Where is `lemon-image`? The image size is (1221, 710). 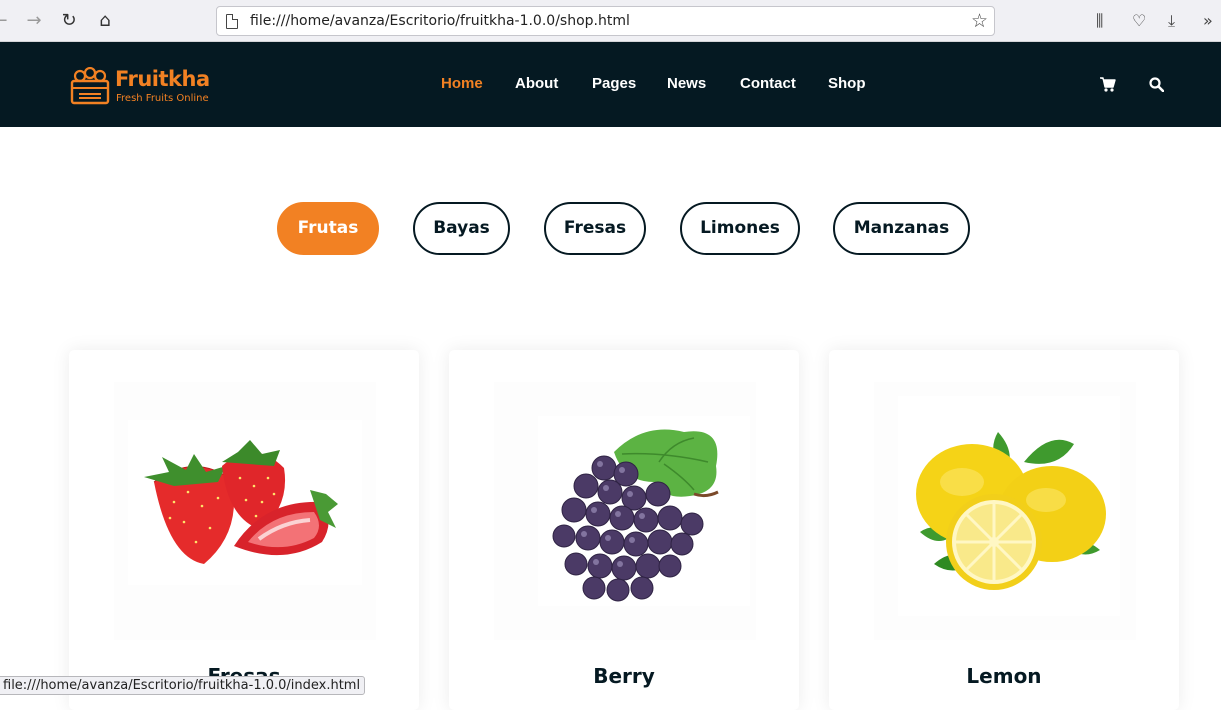
lemon-image is located at coordinates (1005, 511).